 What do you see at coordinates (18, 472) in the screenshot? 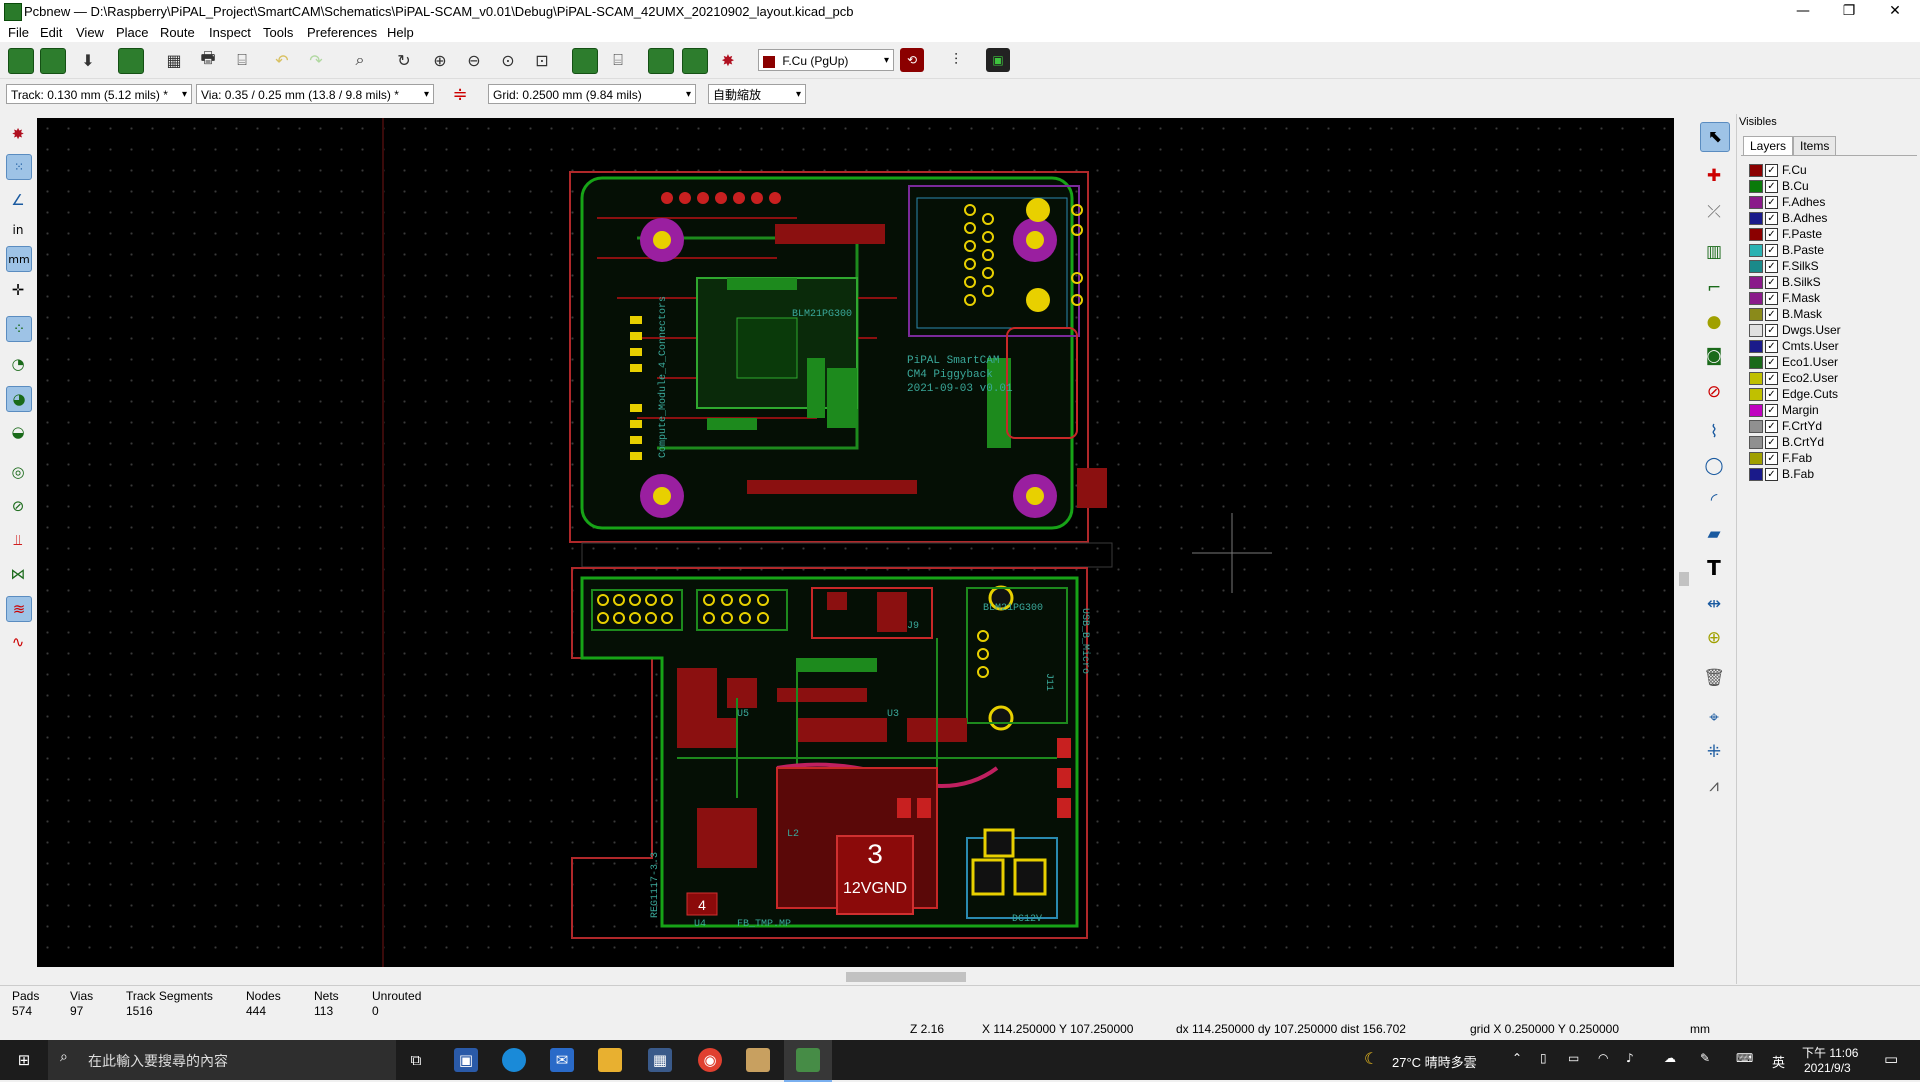
I see `pad-sketch-icon: ◎` at bounding box center [18, 472].